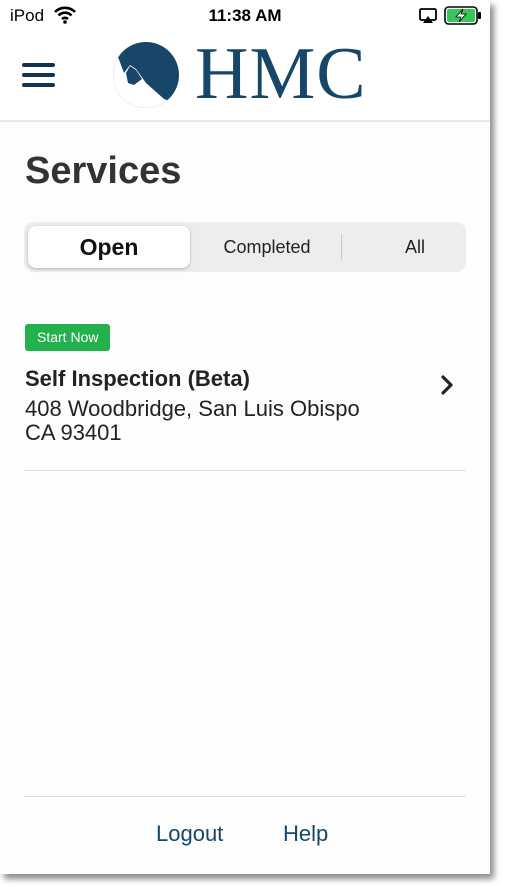 The width and height of the screenshot is (505, 887). What do you see at coordinates (38, 75) in the screenshot?
I see `hamburger-menu-icon` at bounding box center [38, 75].